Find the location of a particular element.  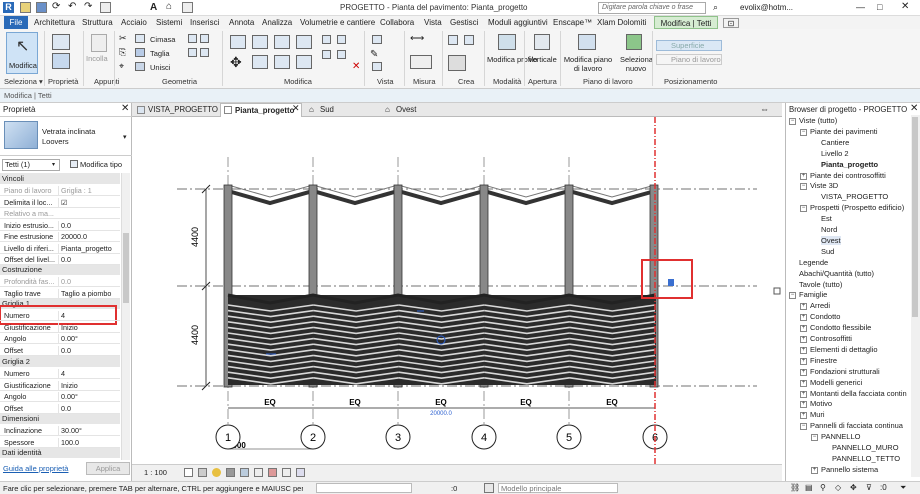

property-value: 0.00° is located at coordinates (89, 396).